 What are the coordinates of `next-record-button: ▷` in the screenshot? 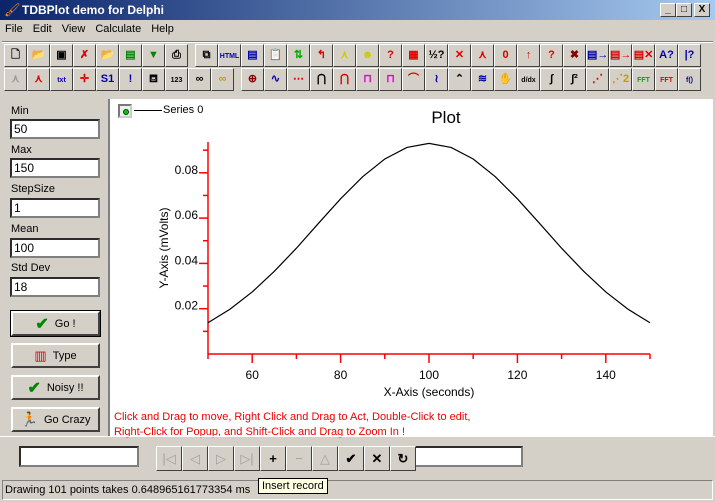 It's located at (221, 458).